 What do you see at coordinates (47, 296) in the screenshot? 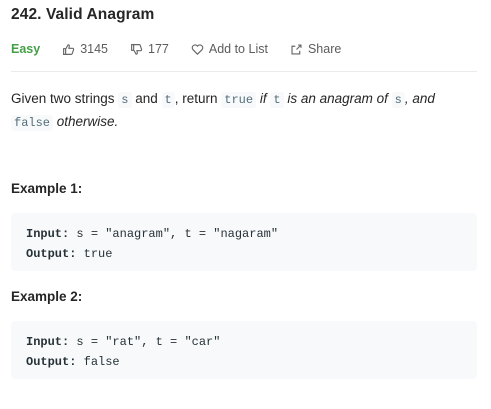
I see `example-title: Example 2:` at bounding box center [47, 296].